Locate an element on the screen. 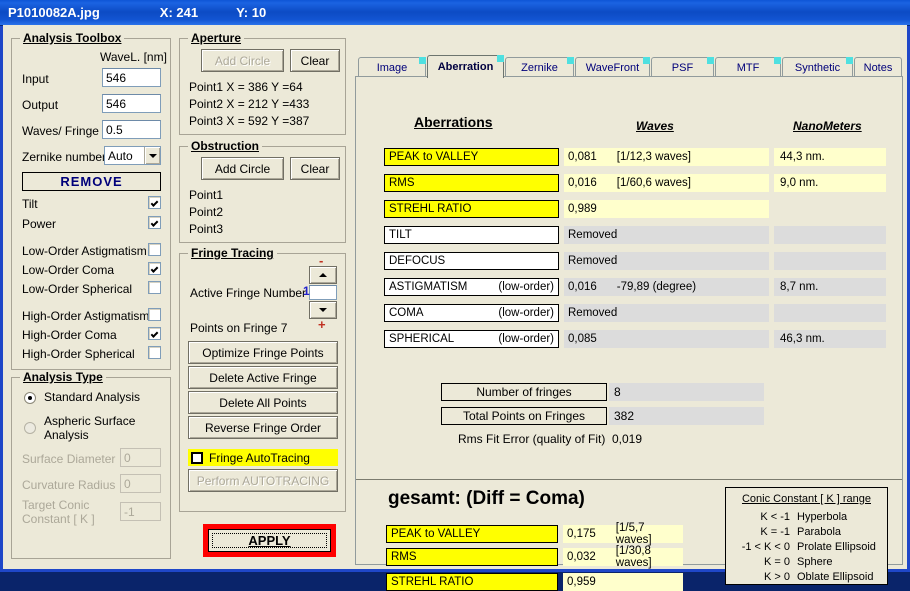 This screenshot has width=910, height=591. apply-button: APPLY is located at coordinates (269, 540).